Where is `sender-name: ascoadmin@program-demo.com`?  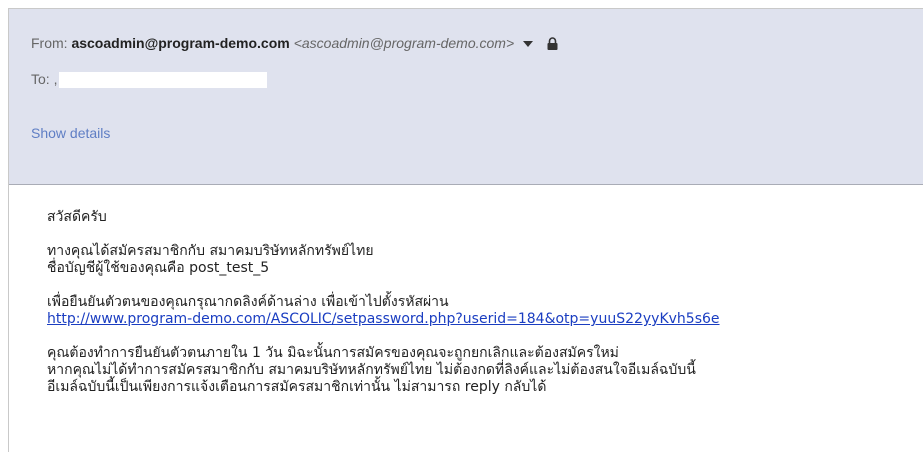 sender-name: ascoadmin@program-demo.com is located at coordinates (180, 43).